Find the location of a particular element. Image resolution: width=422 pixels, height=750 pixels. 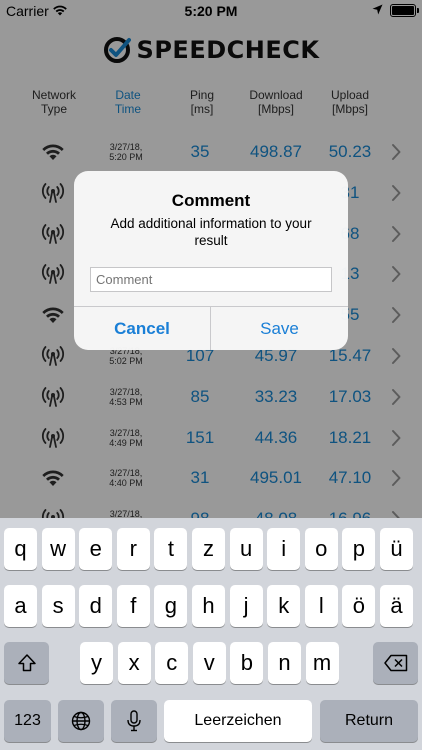

key-q: q is located at coordinates (20, 549).